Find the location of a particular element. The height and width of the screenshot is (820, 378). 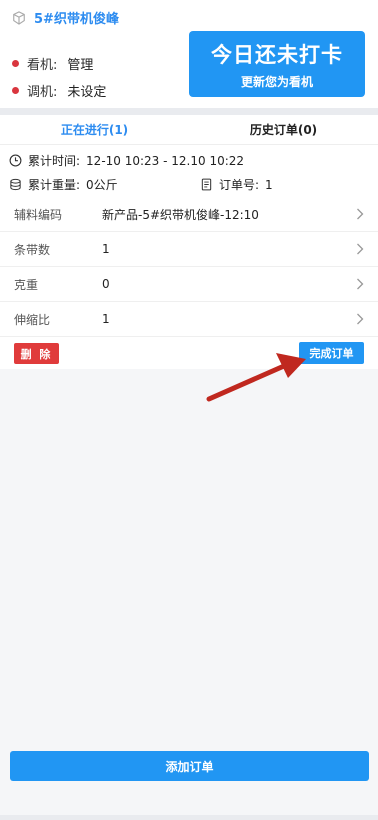

checkin-title: 今日还未打卡 is located at coordinates (277, 54).